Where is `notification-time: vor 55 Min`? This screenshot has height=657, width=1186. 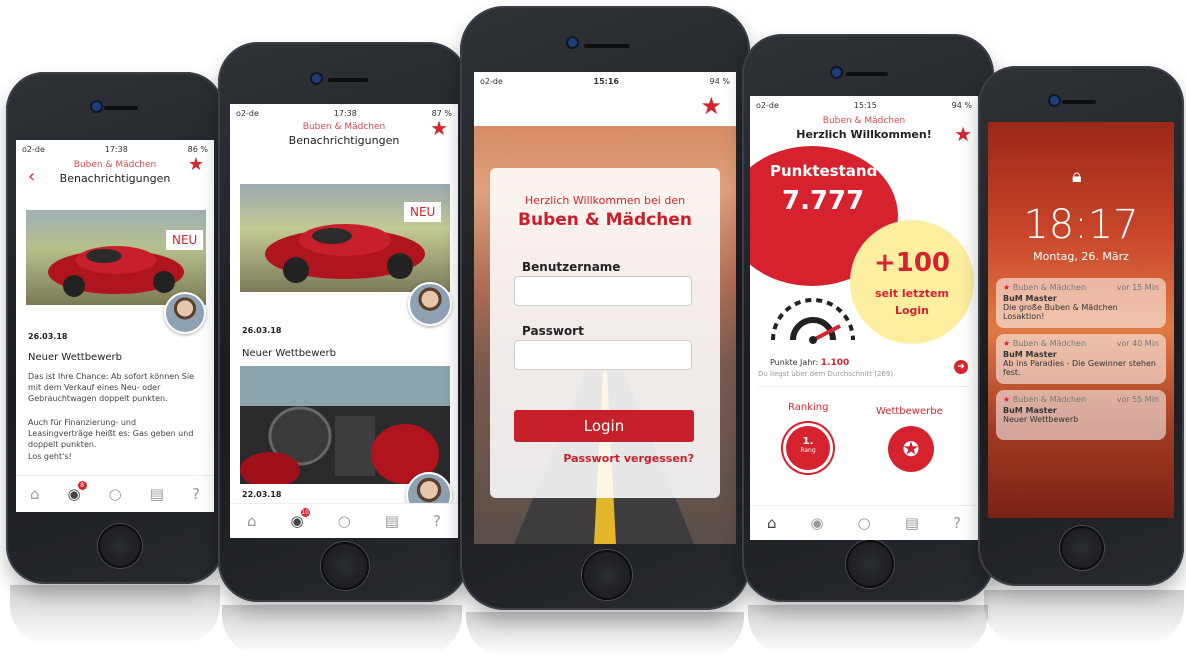
notification-time: vor 55 Min is located at coordinates (1137, 399).